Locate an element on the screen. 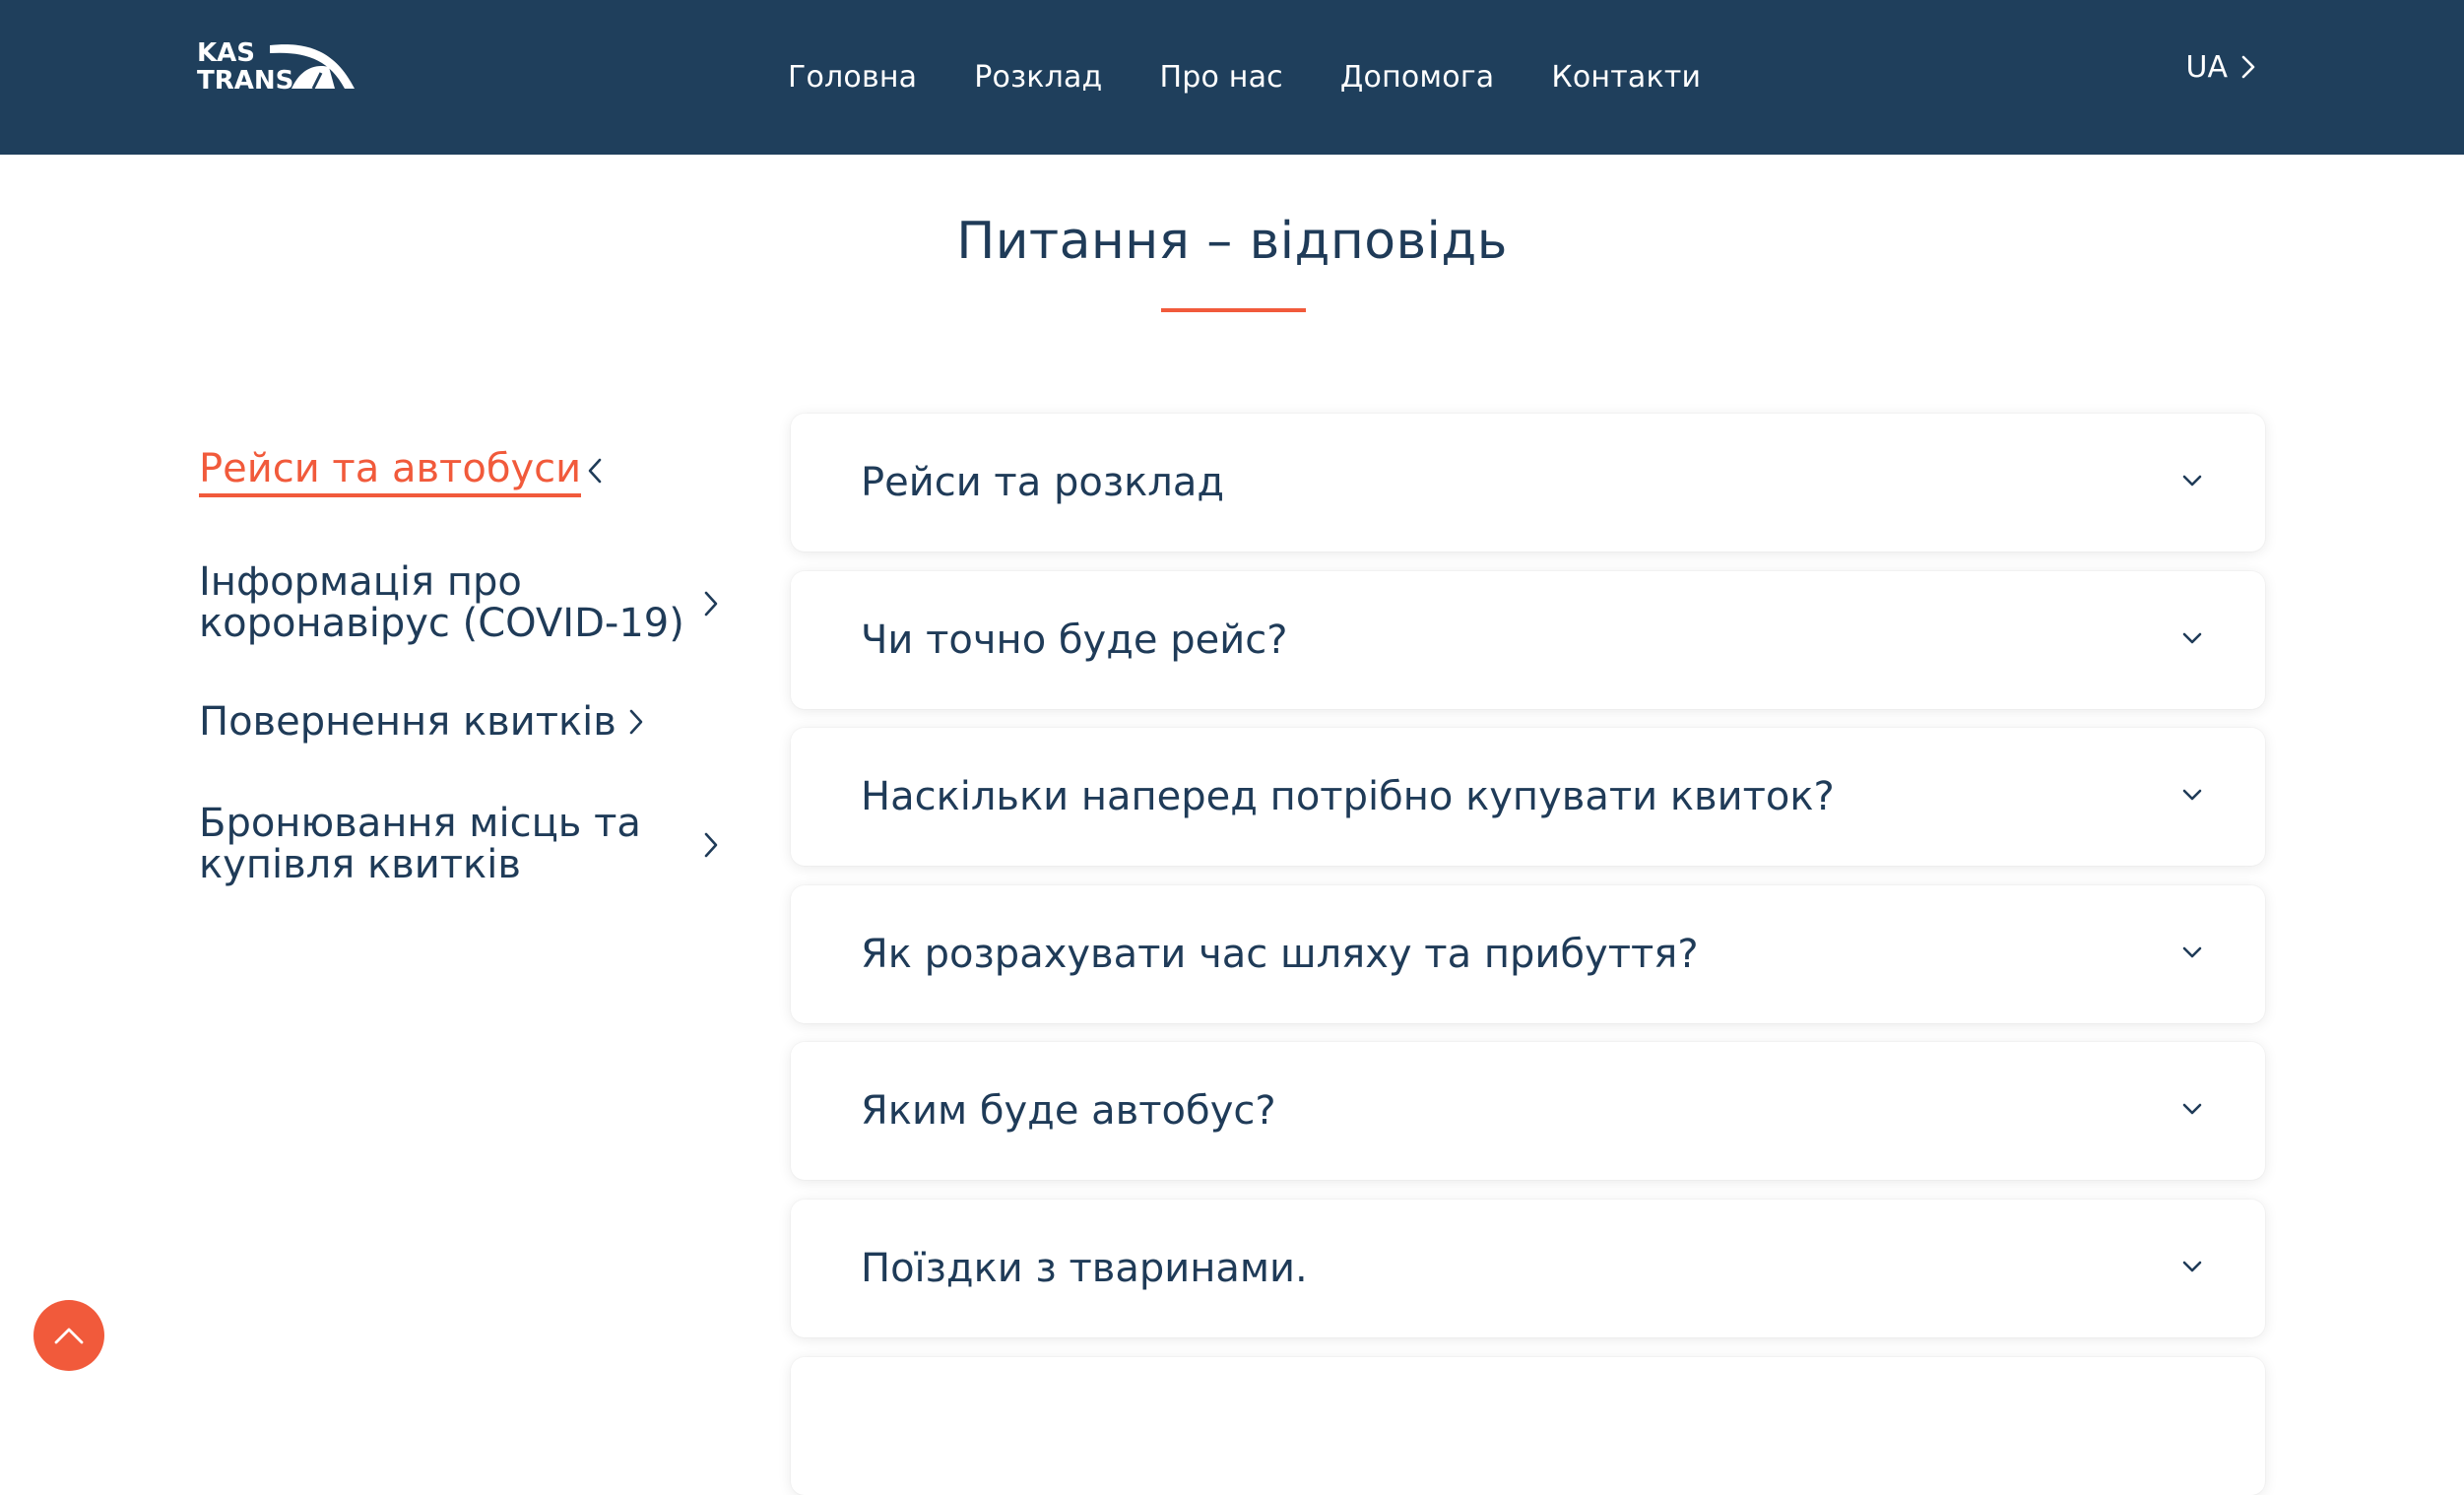 Image resolution: width=2464 pixels, height=1495 pixels. category-booking-and-tickets: Бронювання місць та купівля квитків is located at coordinates (459, 844).